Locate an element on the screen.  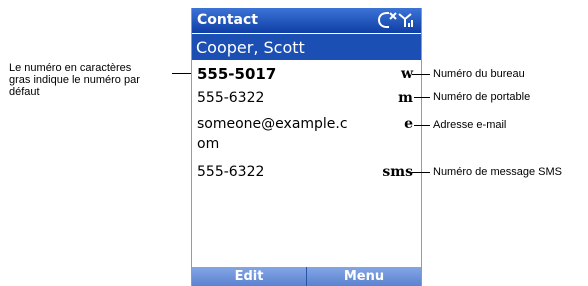
contact-name-bar: Cooper, Scott is located at coordinates (306, 47).